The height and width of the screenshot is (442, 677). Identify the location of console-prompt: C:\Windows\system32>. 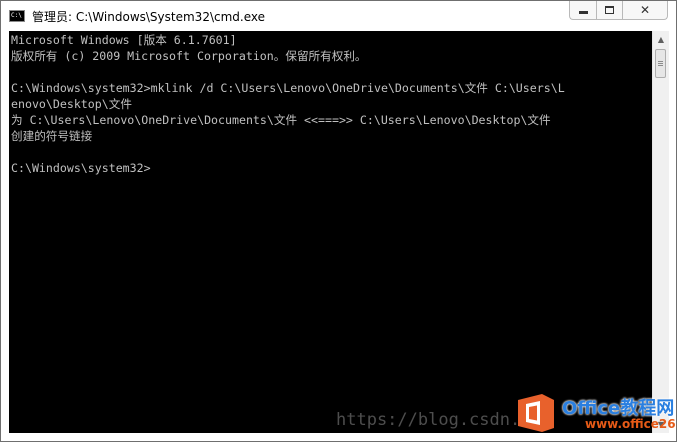
(81, 168).